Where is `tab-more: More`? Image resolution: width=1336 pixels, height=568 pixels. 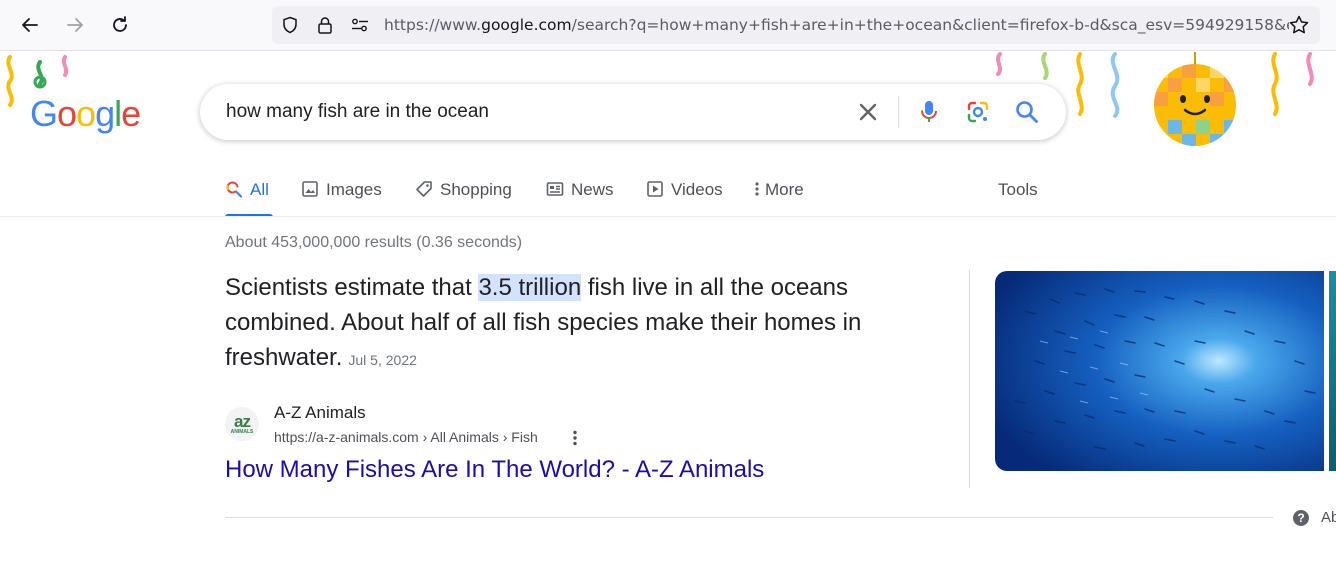
tab-more: More is located at coordinates (779, 196).